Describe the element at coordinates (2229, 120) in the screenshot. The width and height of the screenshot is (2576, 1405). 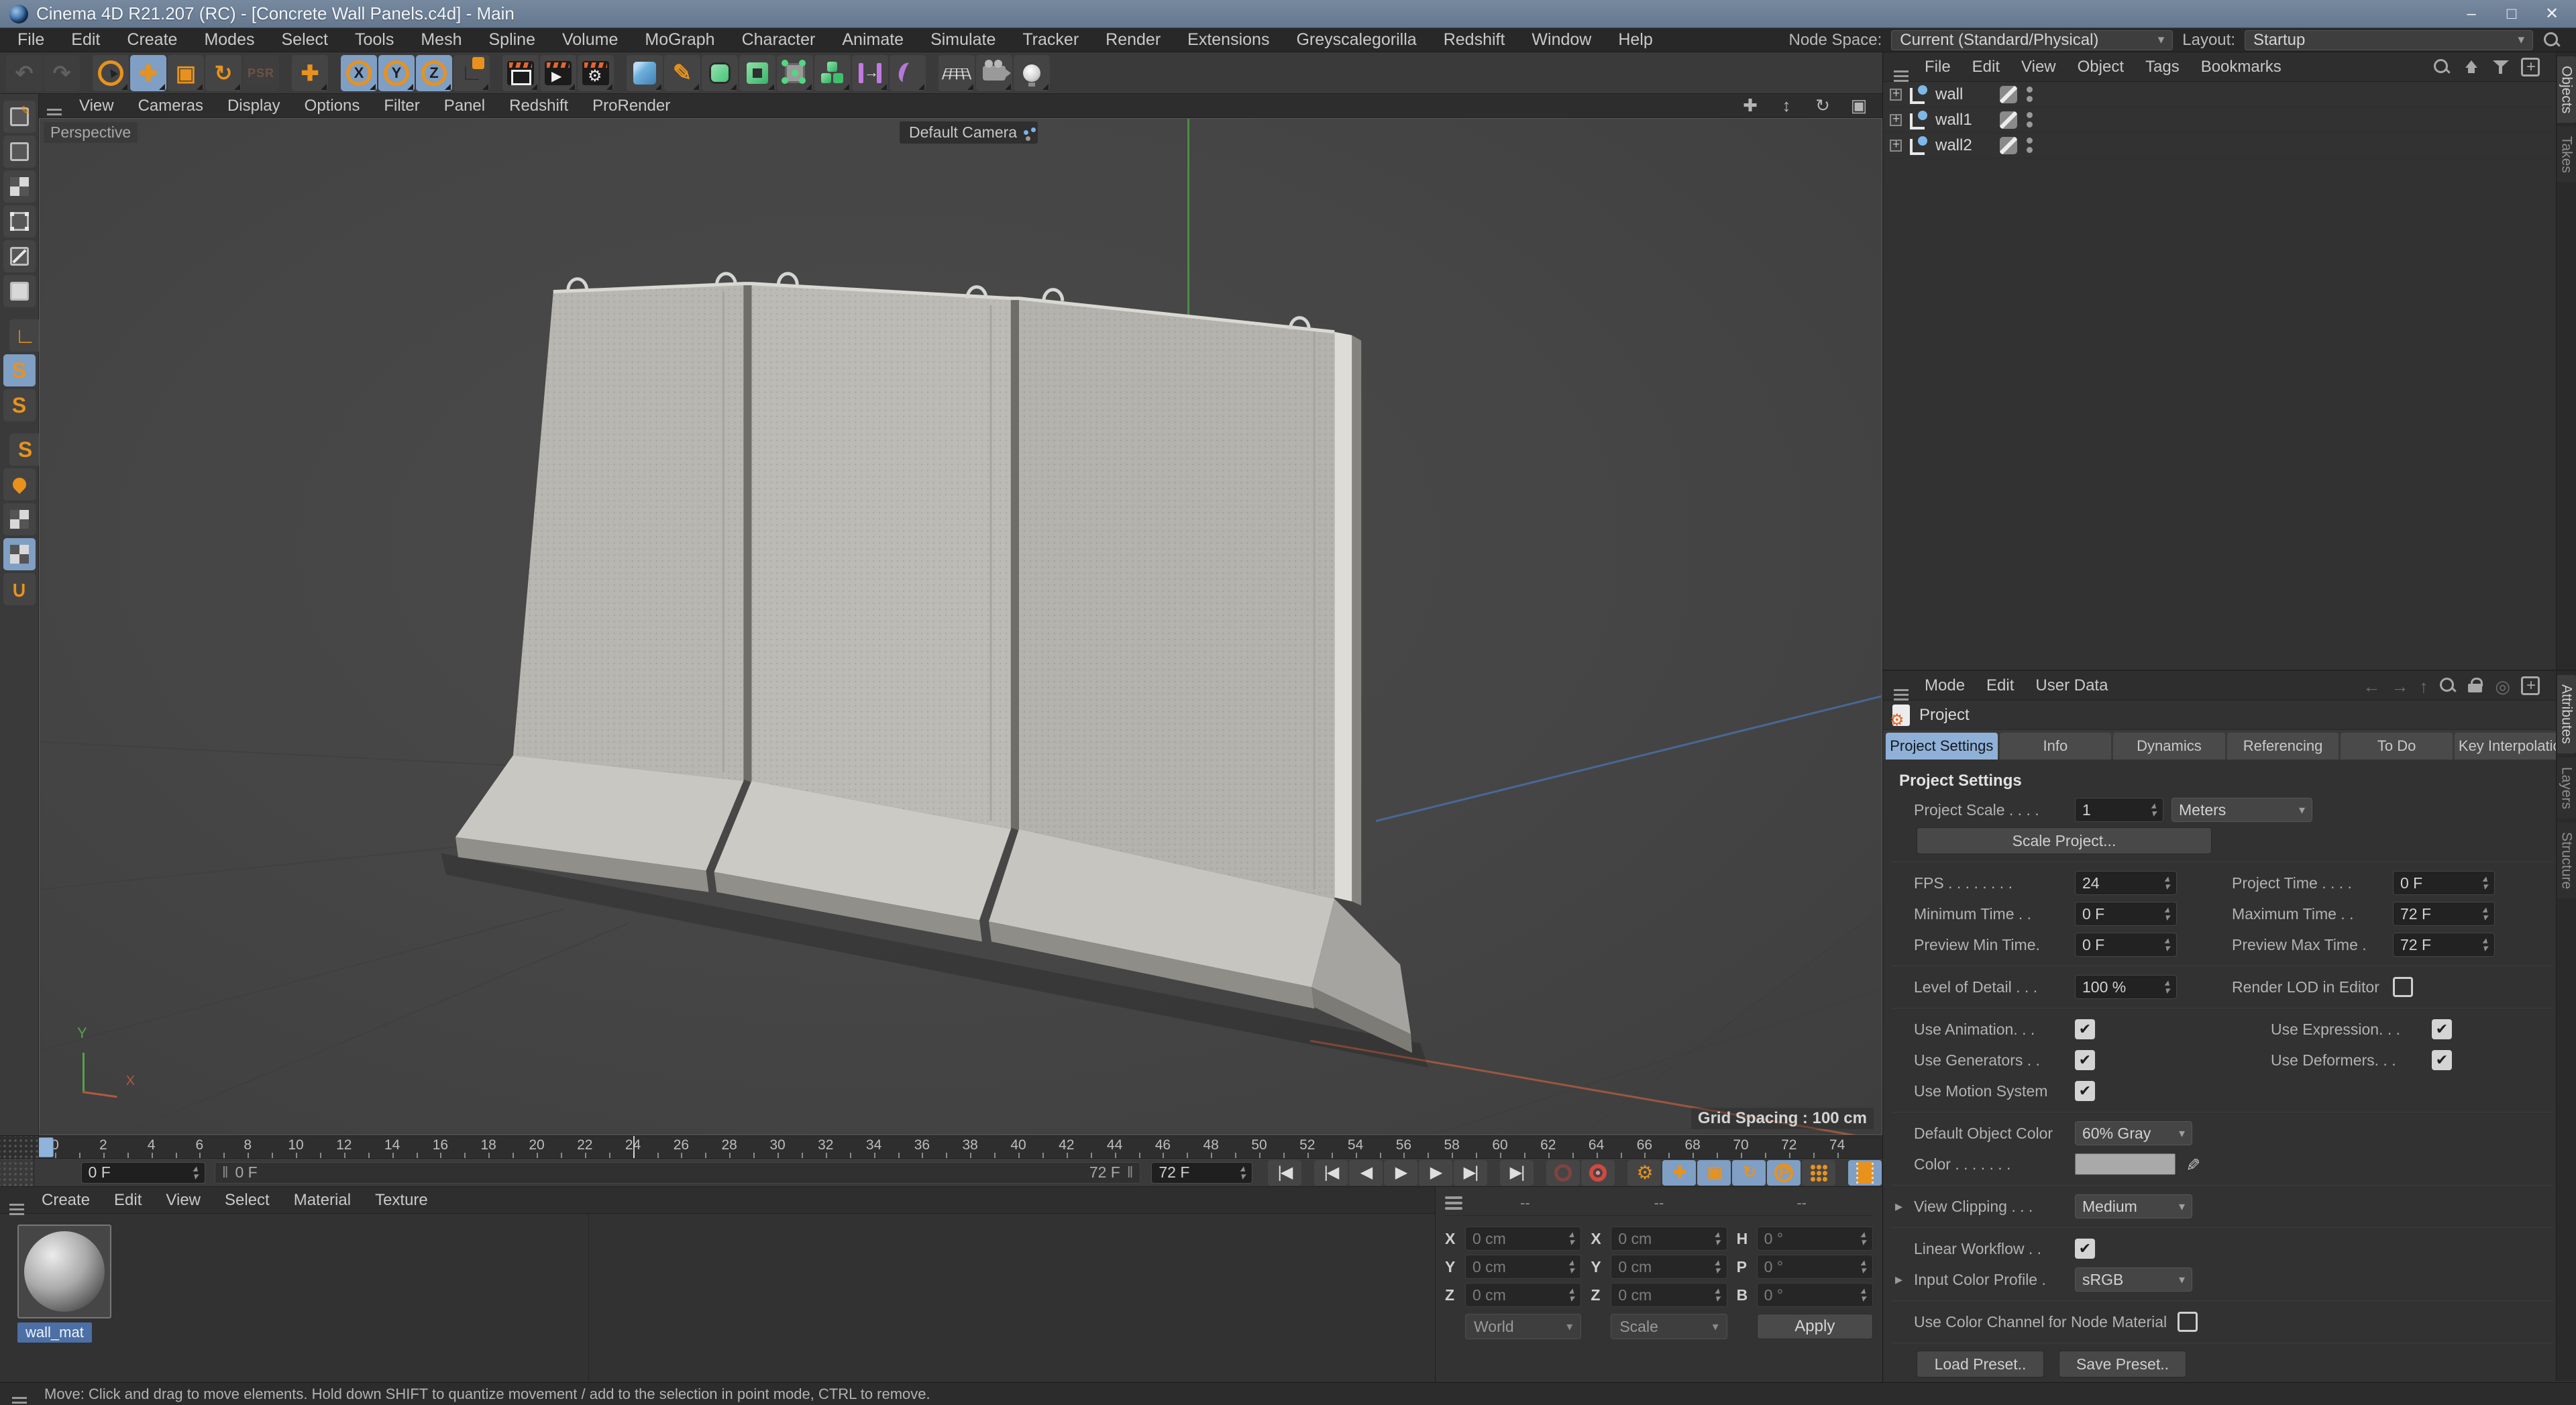
I see `object-row: wall1` at that location.